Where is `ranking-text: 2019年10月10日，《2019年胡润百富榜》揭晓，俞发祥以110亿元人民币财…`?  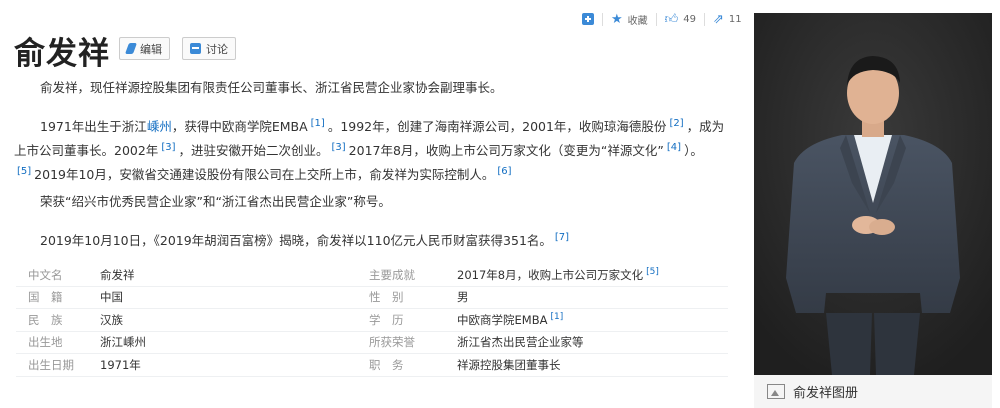
ranking-text: 2019年10月10日，《2019年胡润百富榜》揭晓，俞发祥以110亿元人民币财… is located at coordinates (296, 240).